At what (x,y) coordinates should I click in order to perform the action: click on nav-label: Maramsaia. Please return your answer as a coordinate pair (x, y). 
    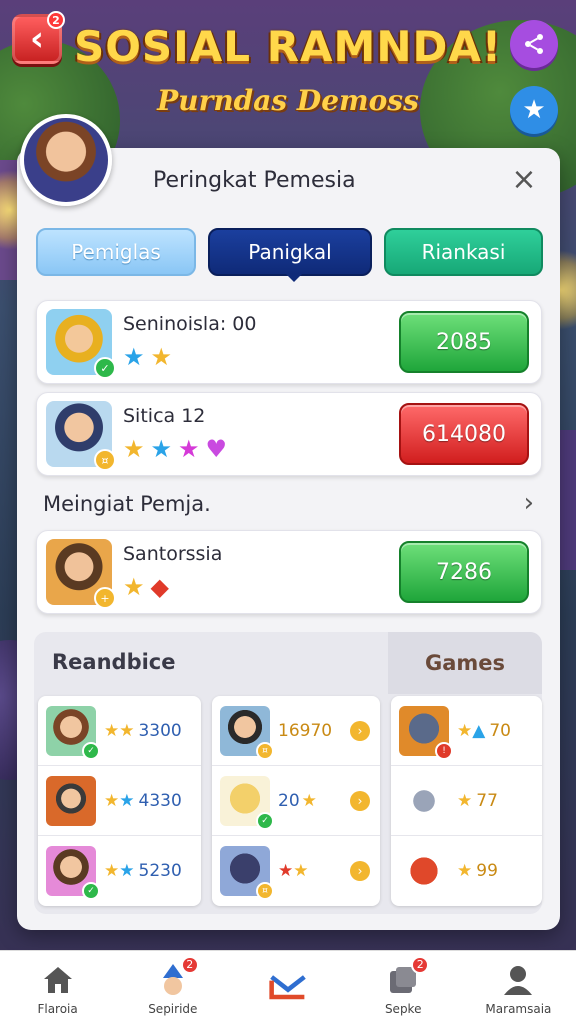
    Looking at the image, I should click on (518, 1008).